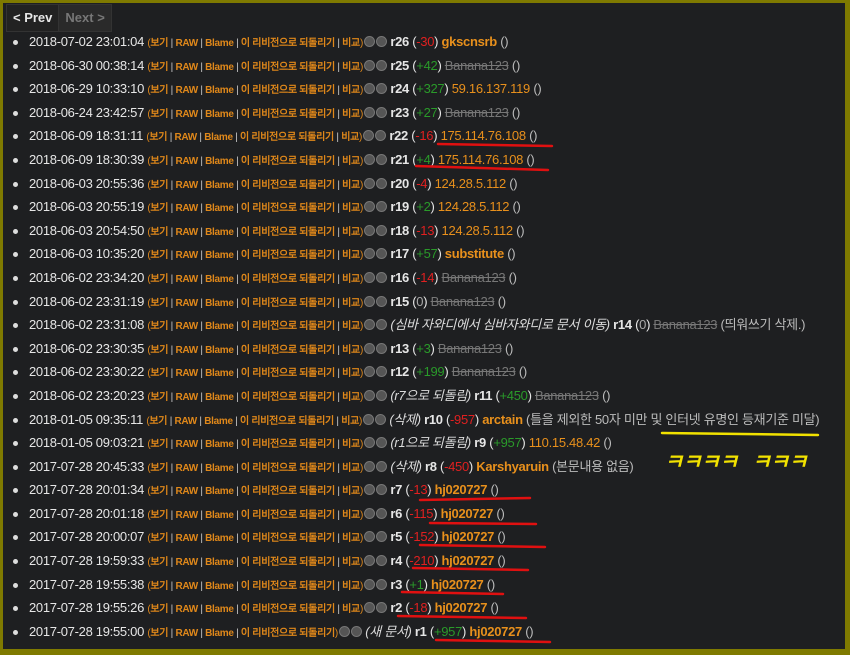  What do you see at coordinates (565, 442) in the screenshot?
I see `revision-author: 110.15.48.42` at bounding box center [565, 442].